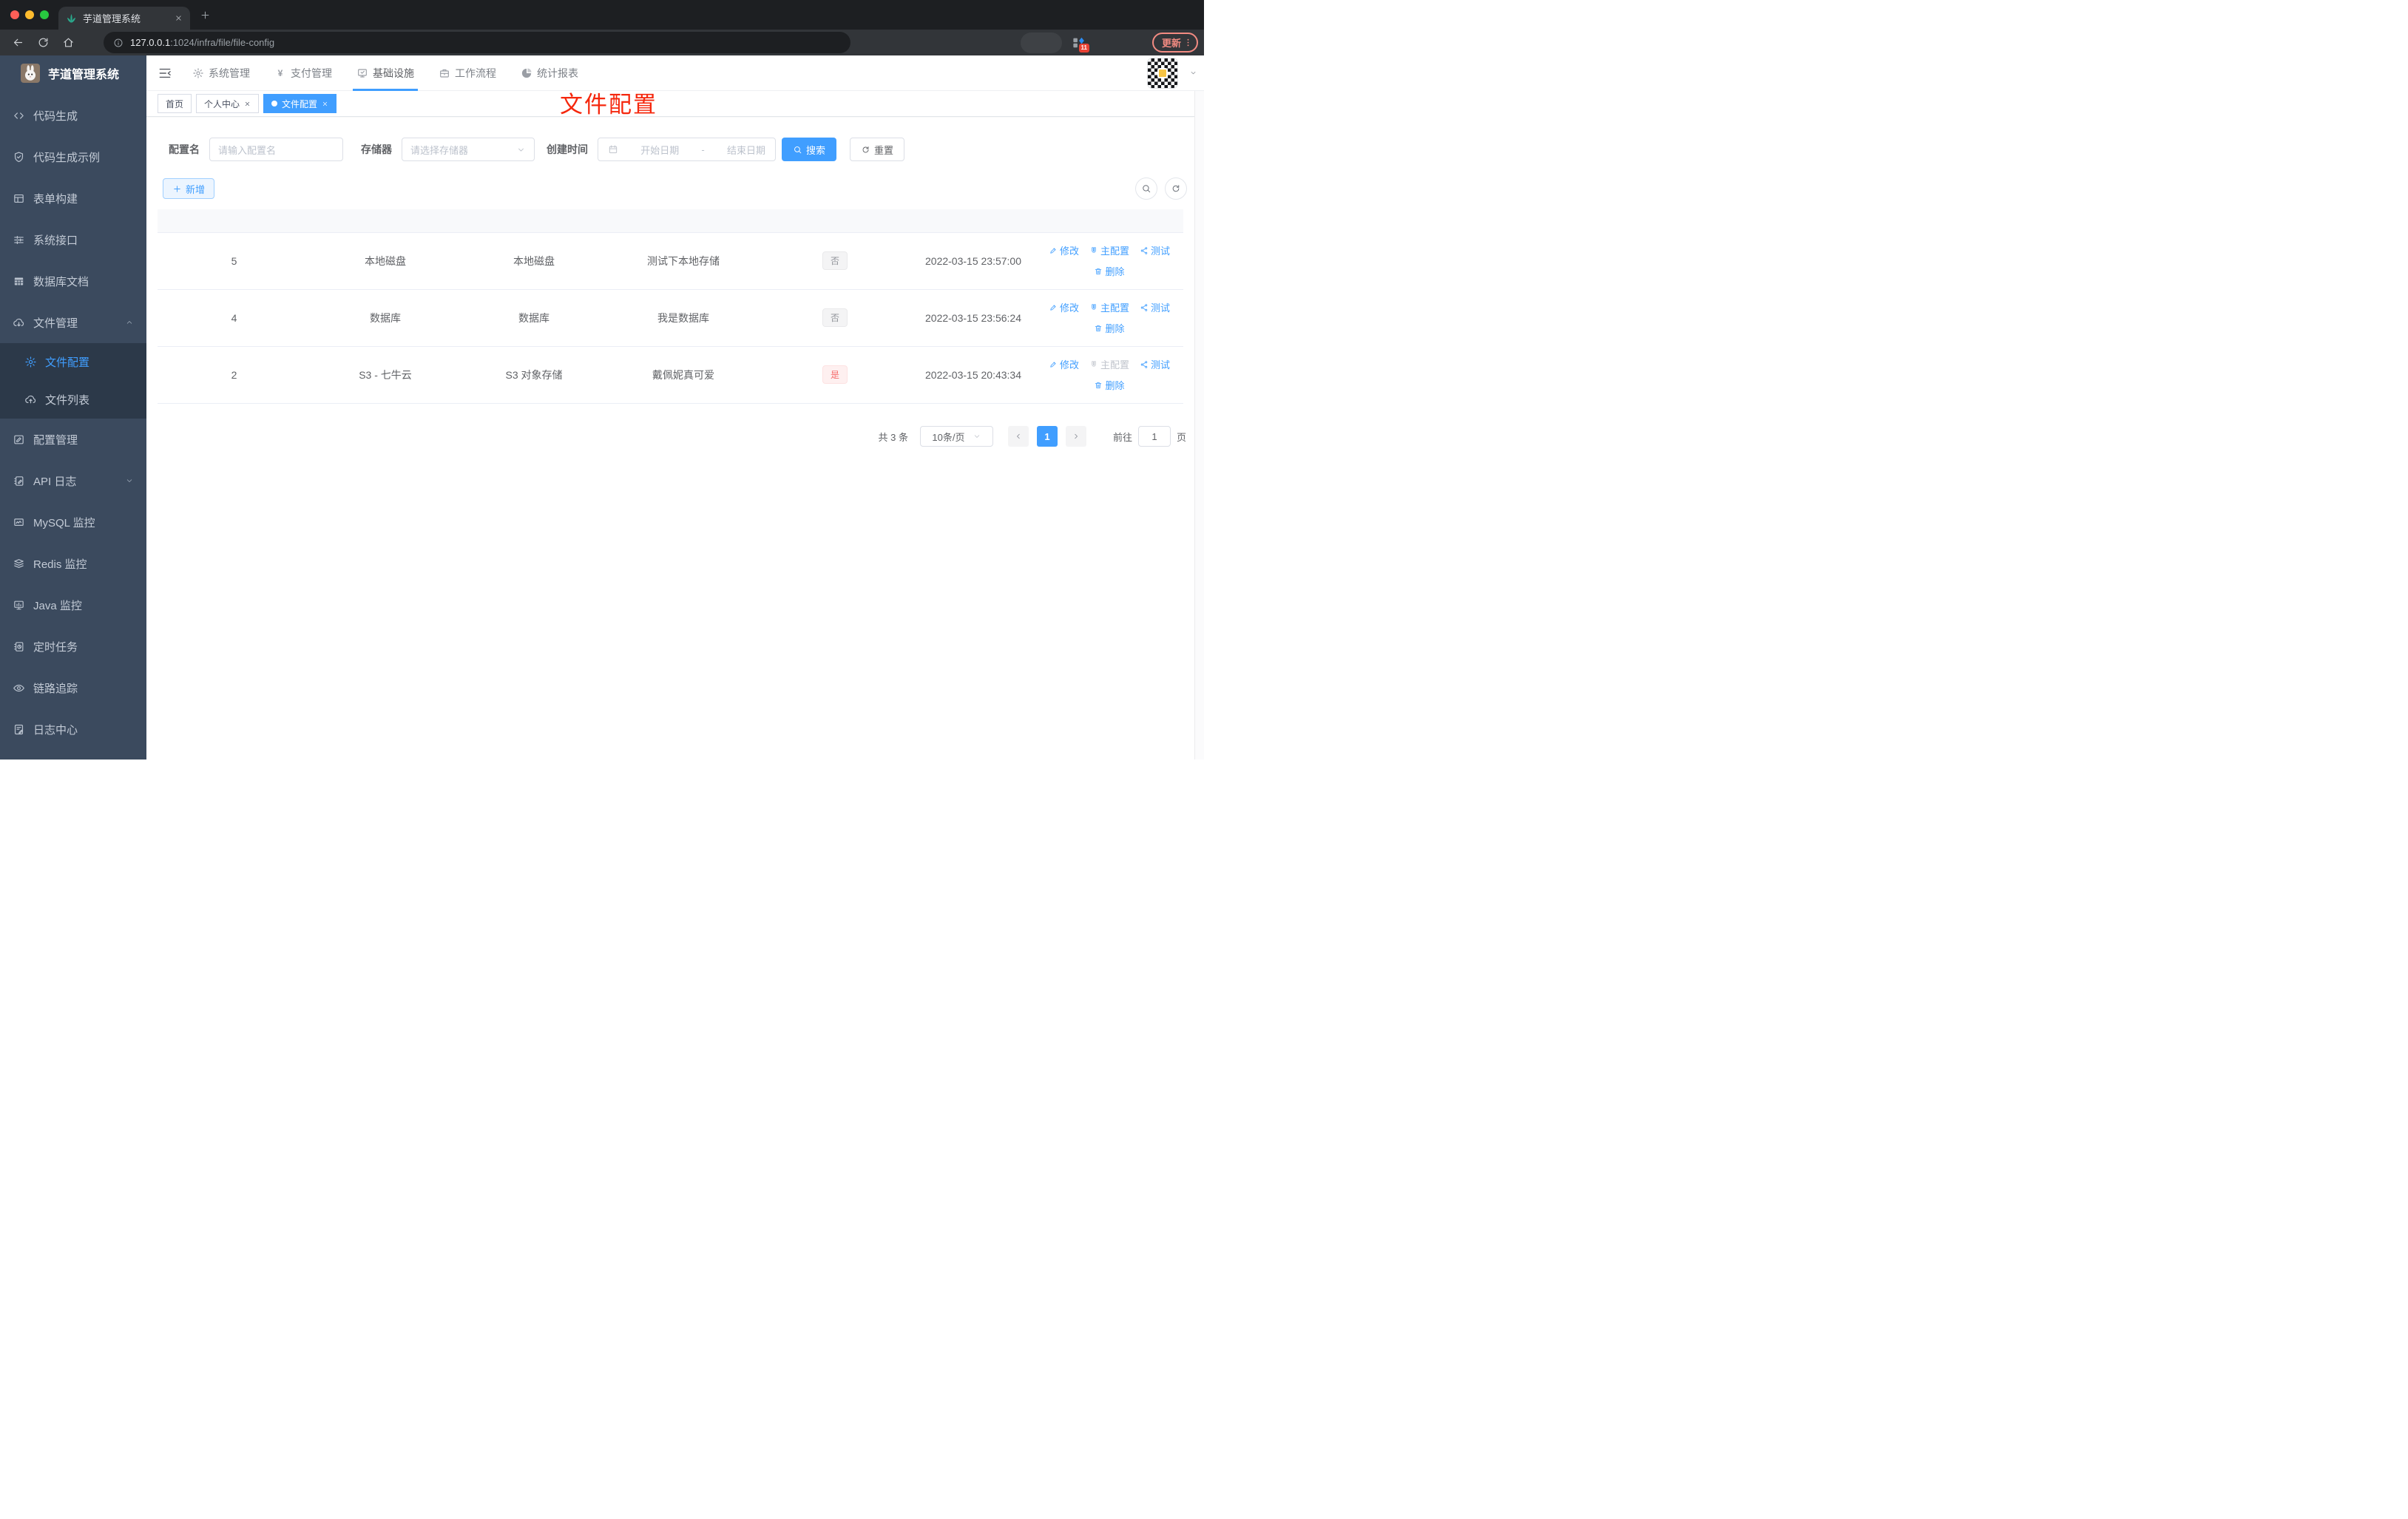 This screenshot has height=1519, width=2408. What do you see at coordinates (118, 43) in the screenshot?
I see `site-info-icon` at bounding box center [118, 43].